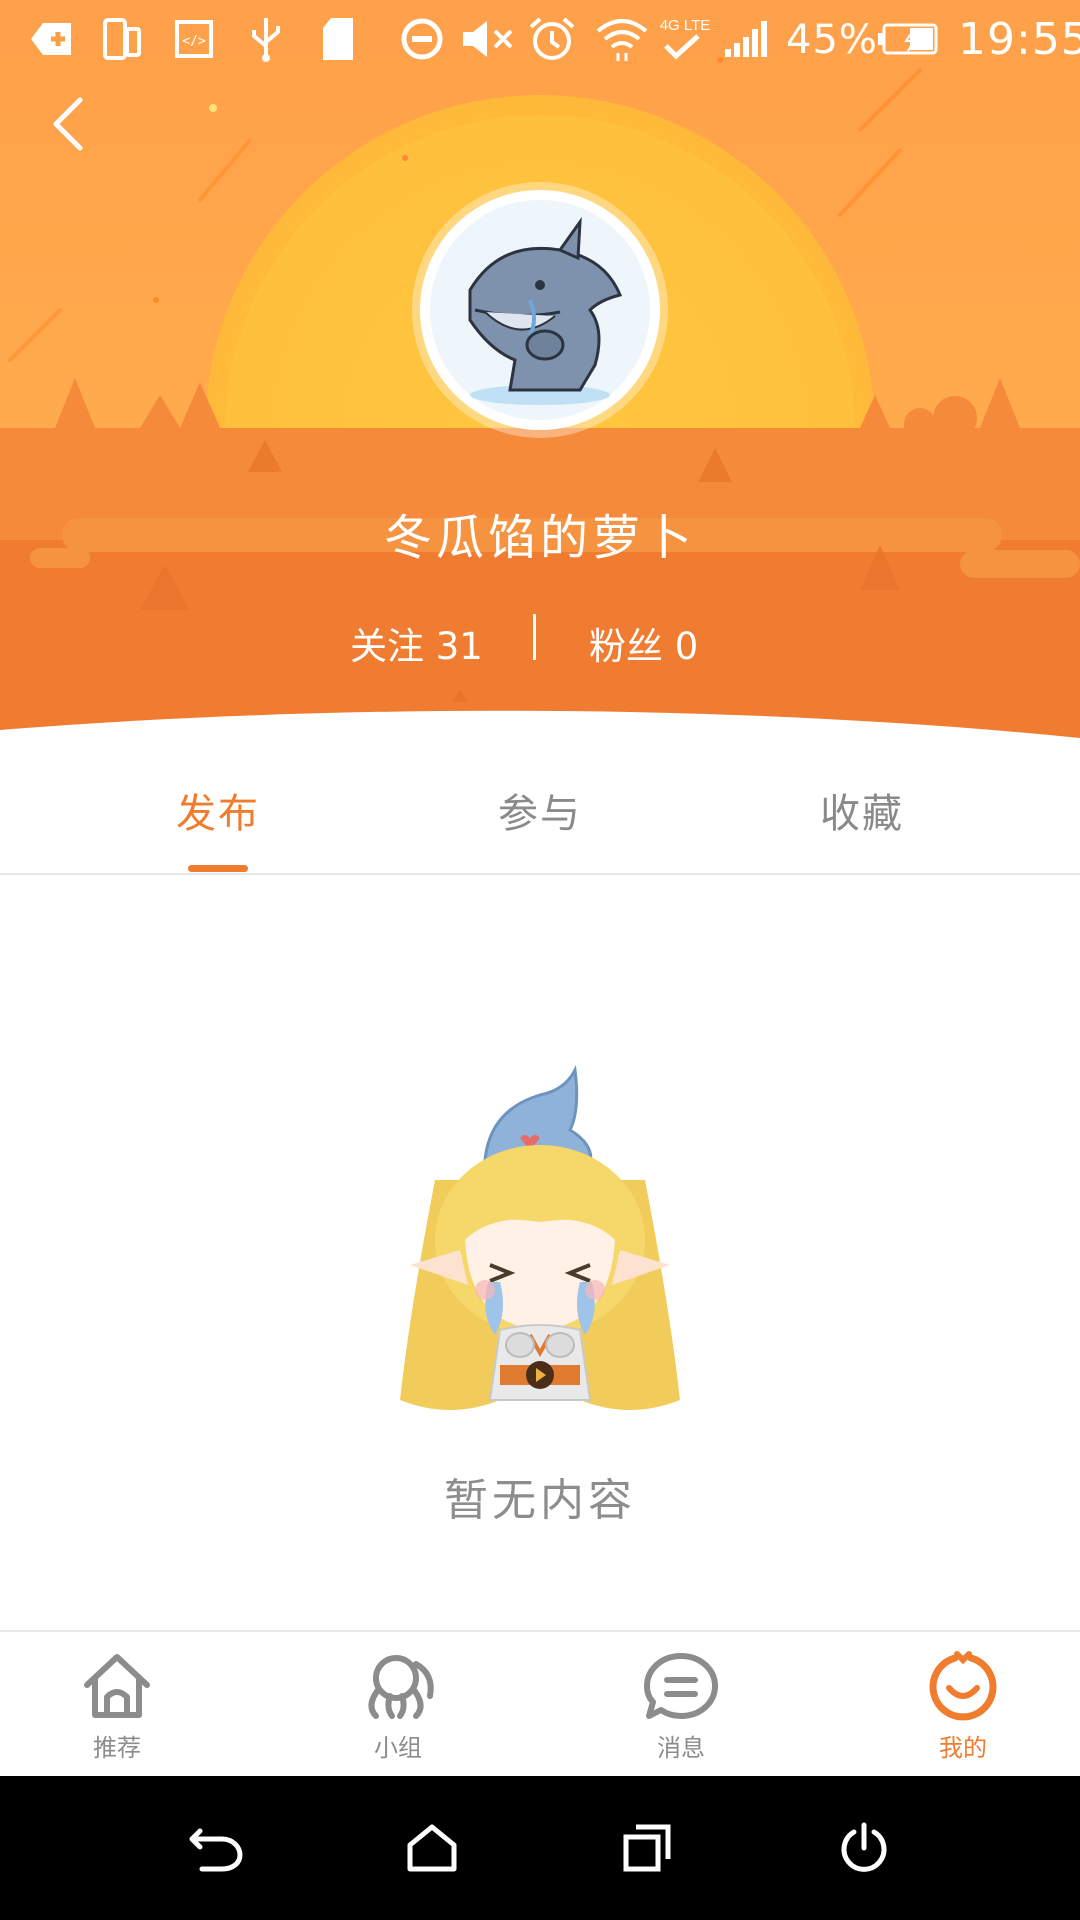  Describe the element at coordinates (117, 1686) in the screenshot. I see `home-icon` at that location.